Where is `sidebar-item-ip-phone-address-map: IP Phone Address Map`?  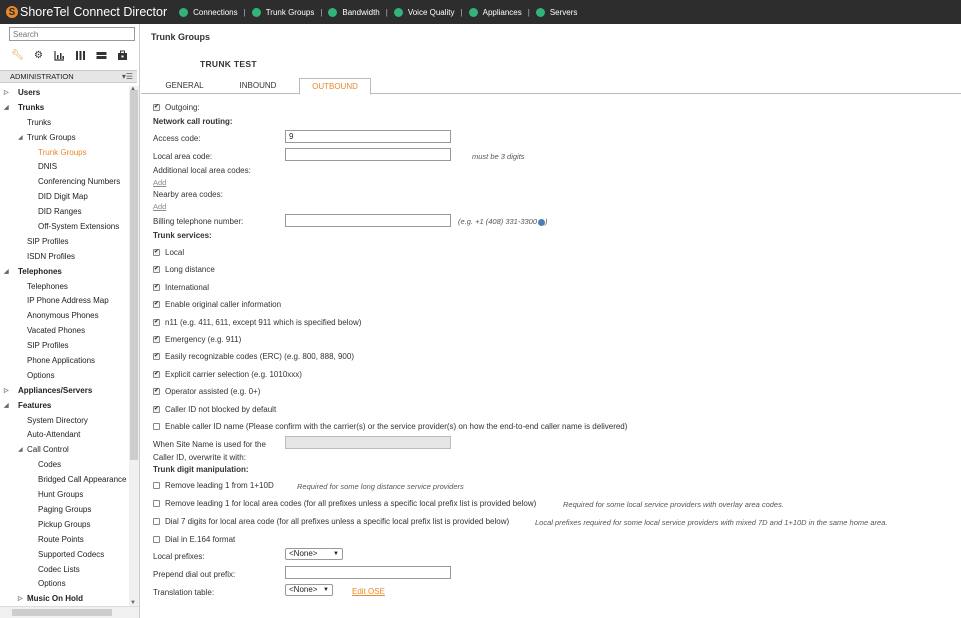 sidebar-item-ip-phone-address-map: IP Phone Address Map is located at coordinates (64, 301).